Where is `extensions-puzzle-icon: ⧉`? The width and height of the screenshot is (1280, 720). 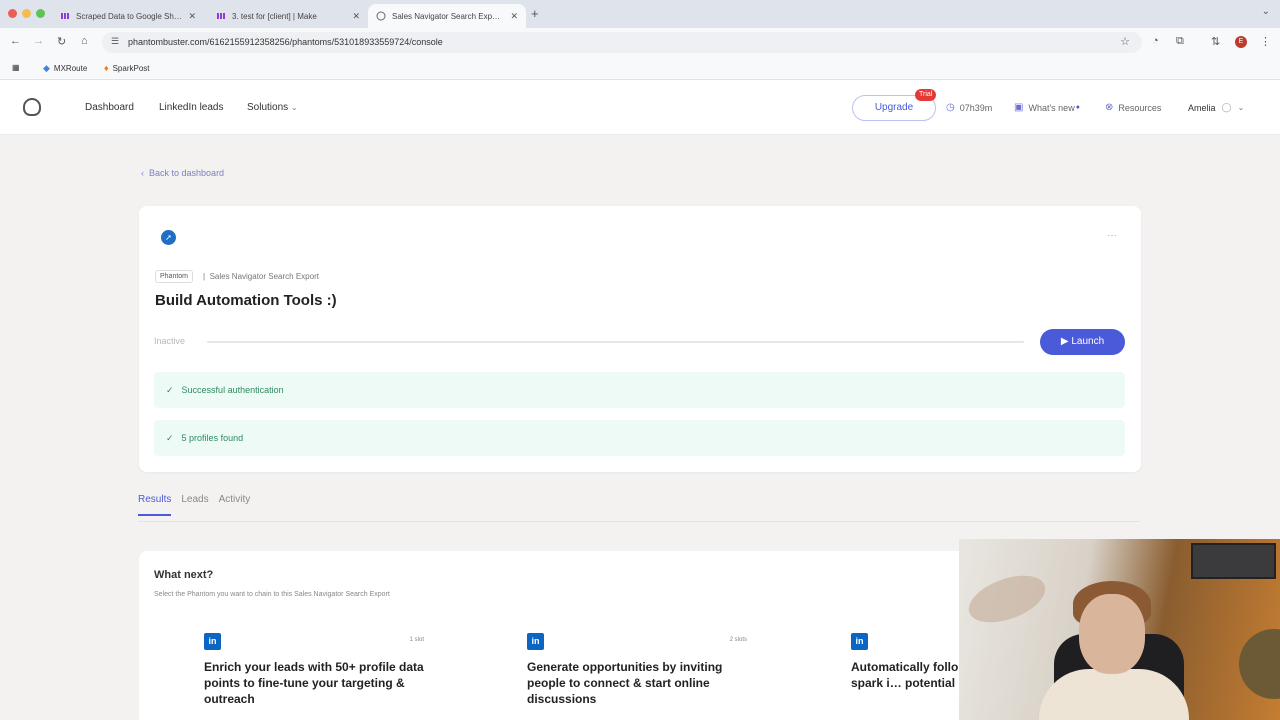 extensions-puzzle-icon: ⧉ is located at coordinates (1180, 41).